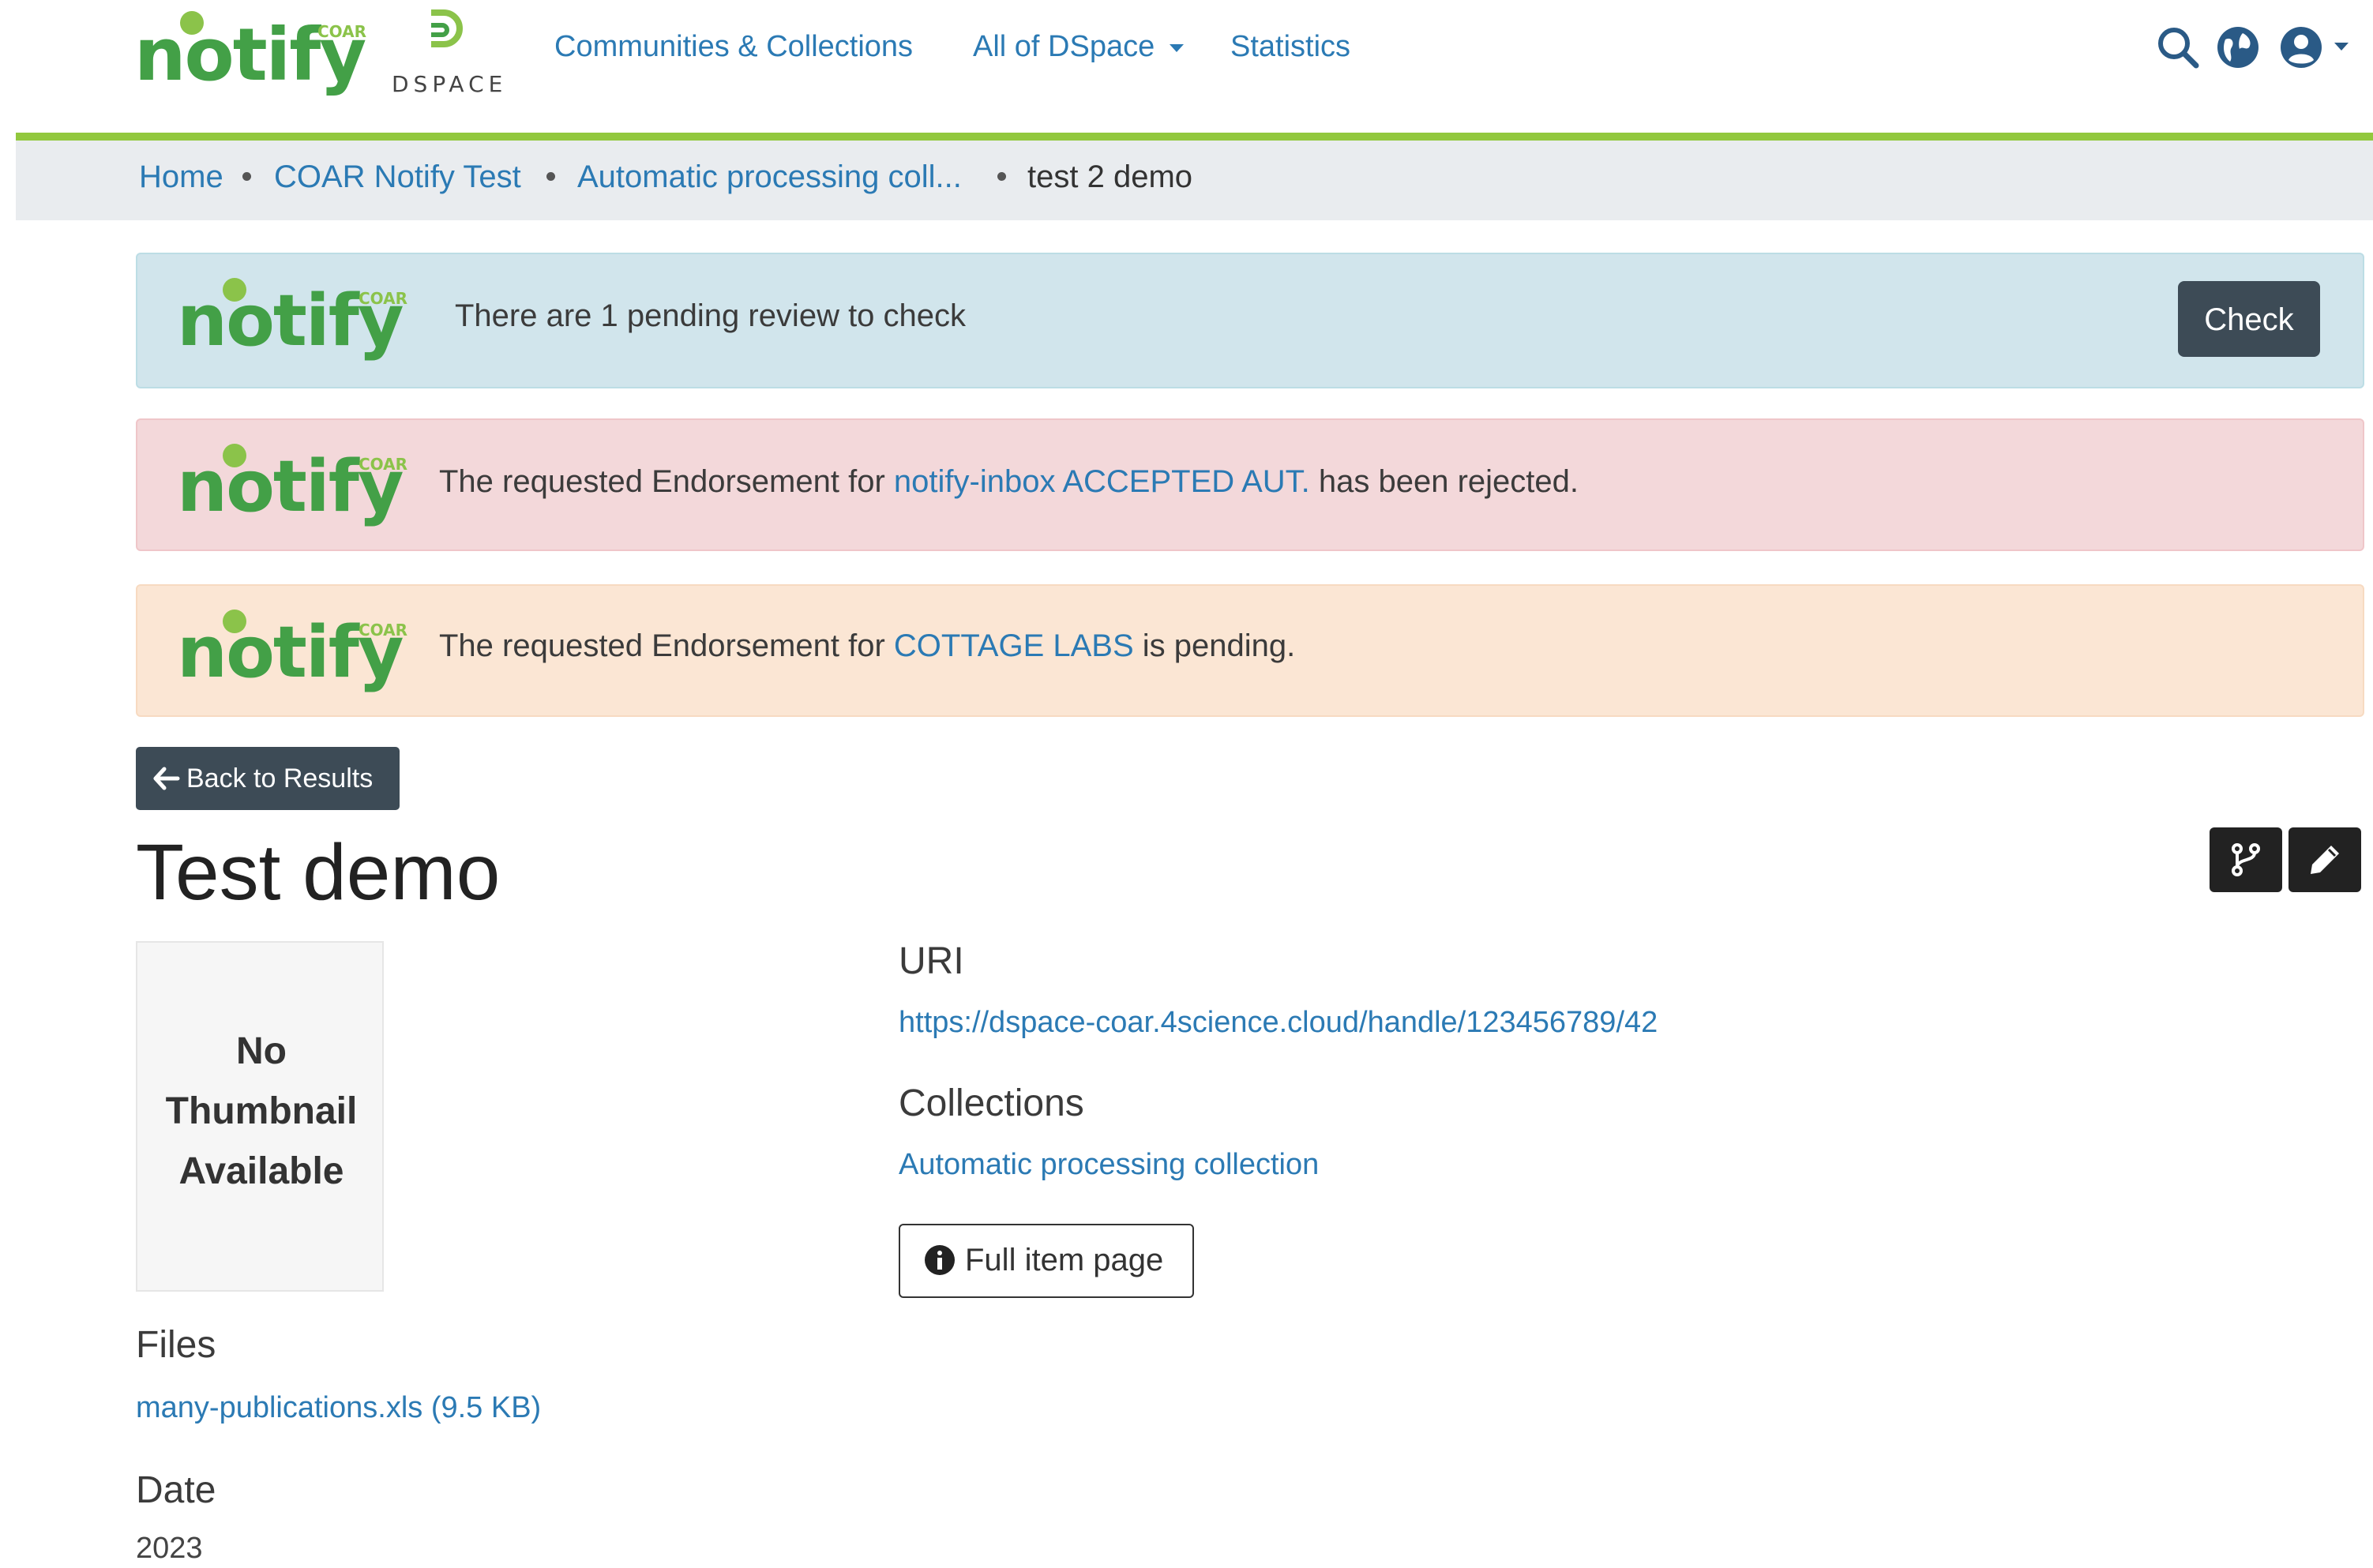  What do you see at coordinates (1177, 47) in the screenshot?
I see `chevron-down-icon` at bounding box center [1177, 47].